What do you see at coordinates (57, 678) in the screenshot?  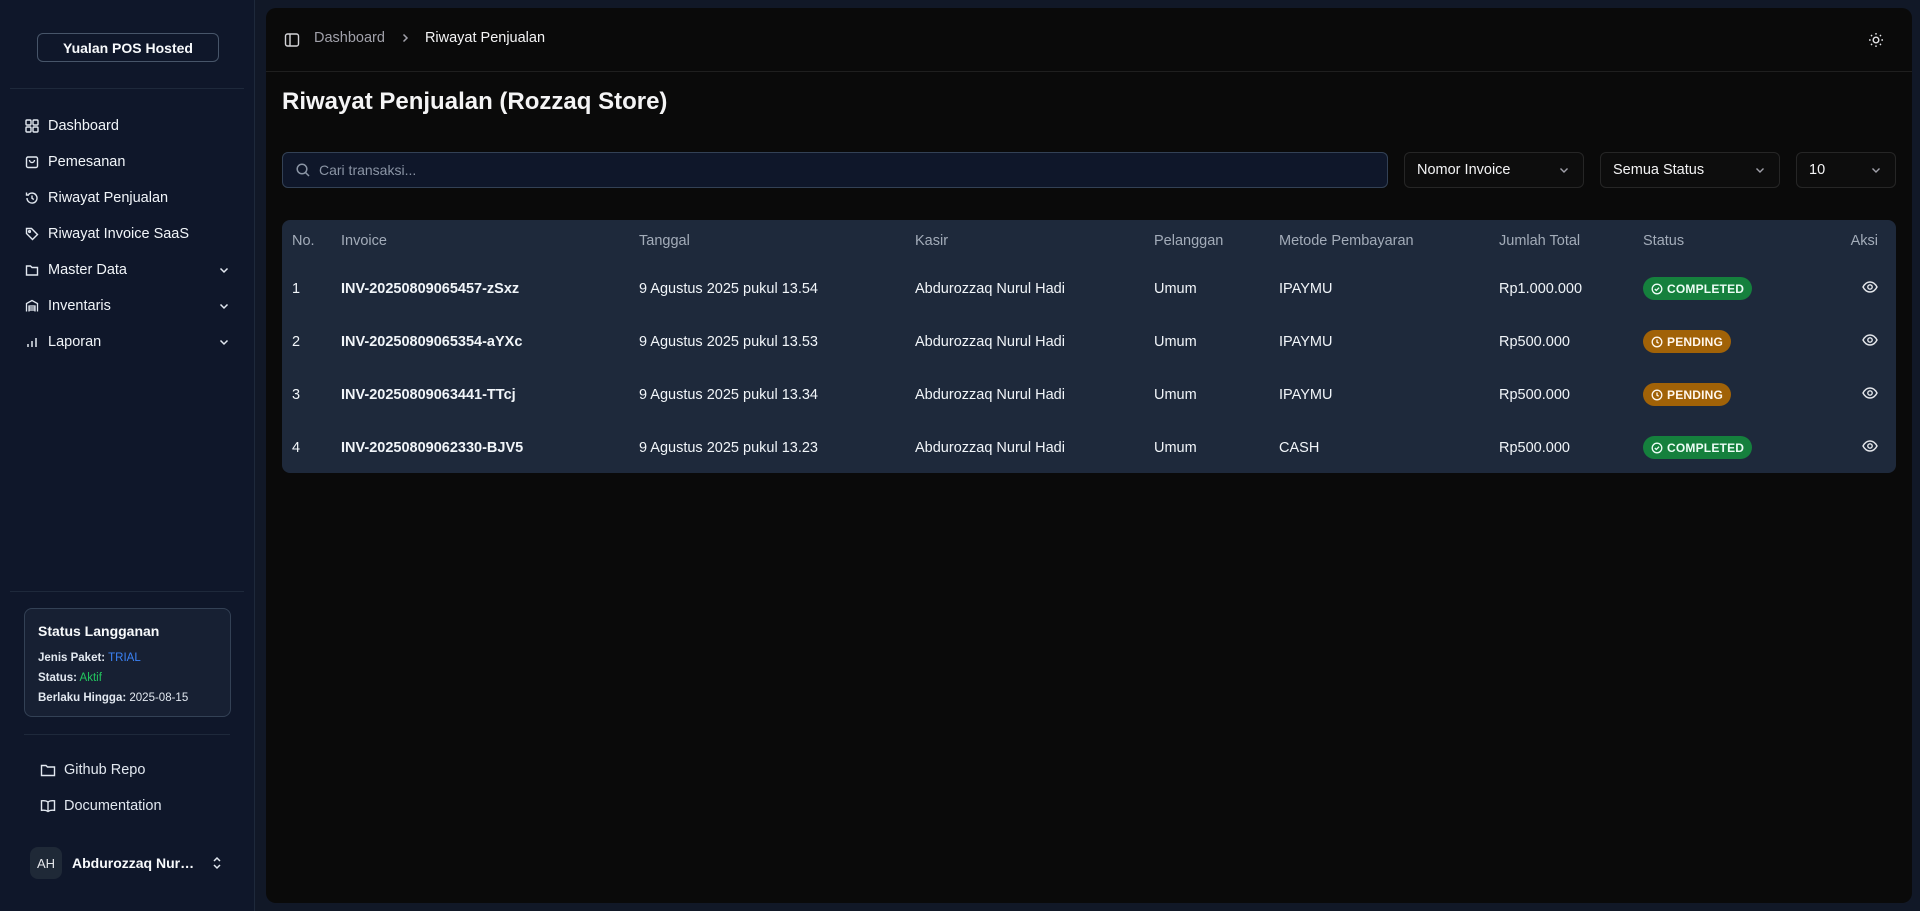 I see `status-label: Status:` at bounding box center [57, 678].